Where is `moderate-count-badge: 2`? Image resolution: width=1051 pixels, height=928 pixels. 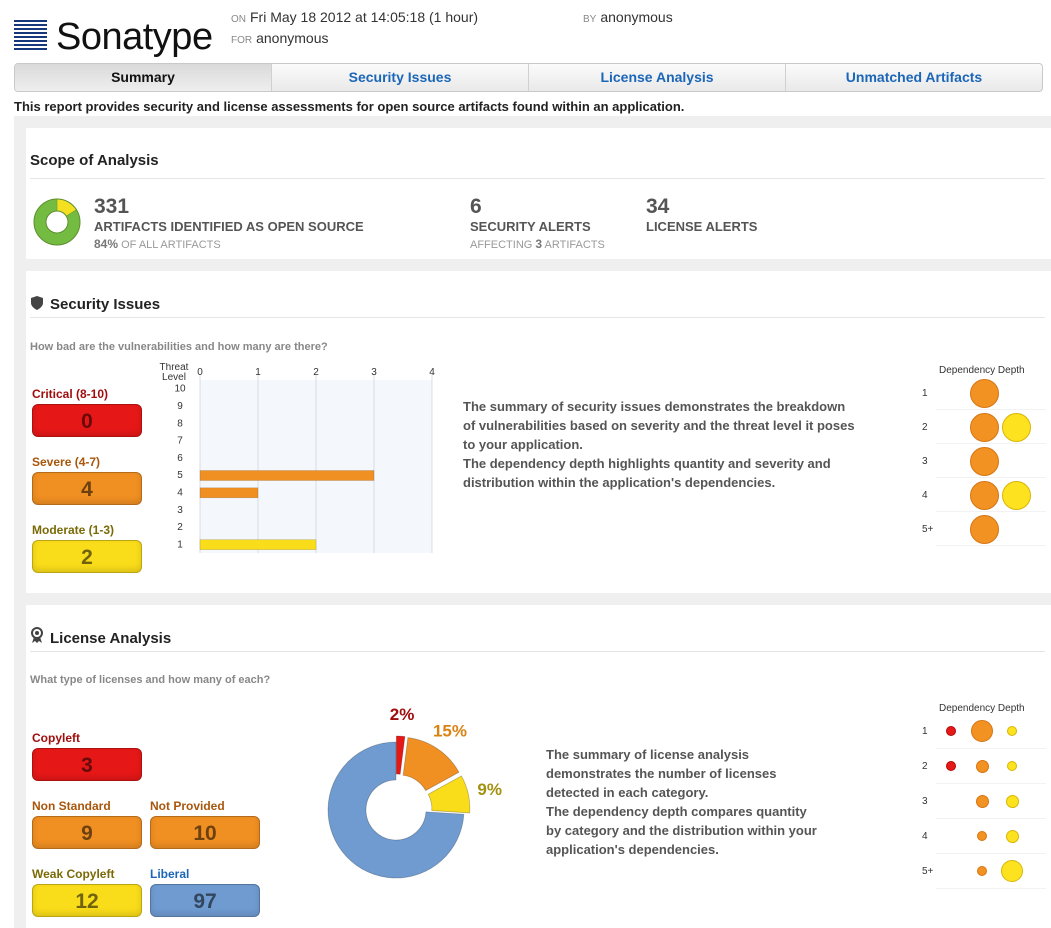
moderate-count-badge: 2 is located at coordinates (87, 556).